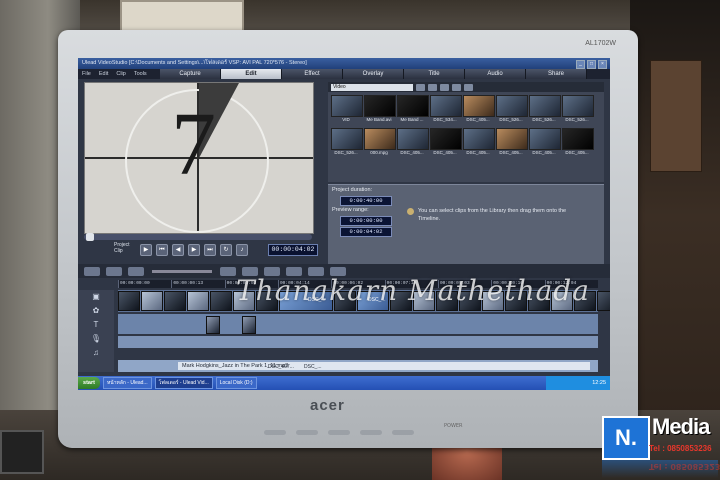  What do you see at coordinates (96, 353) in the screenshot?
I see `music-track-icon: ♫` at bounding box center [96, 353].